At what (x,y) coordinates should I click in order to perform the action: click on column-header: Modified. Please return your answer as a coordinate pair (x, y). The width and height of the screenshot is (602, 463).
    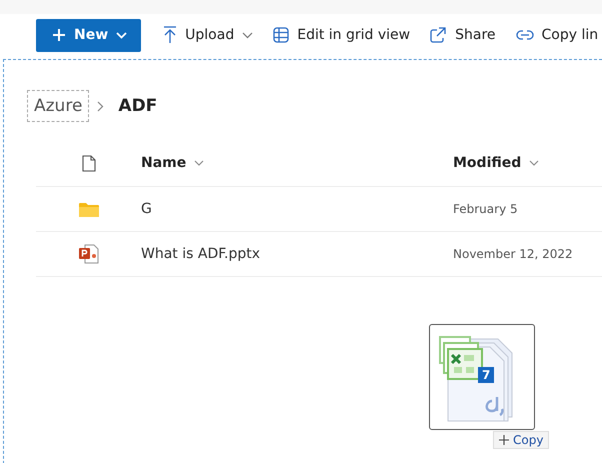
    Looking at the image, I should click on (496, 163).